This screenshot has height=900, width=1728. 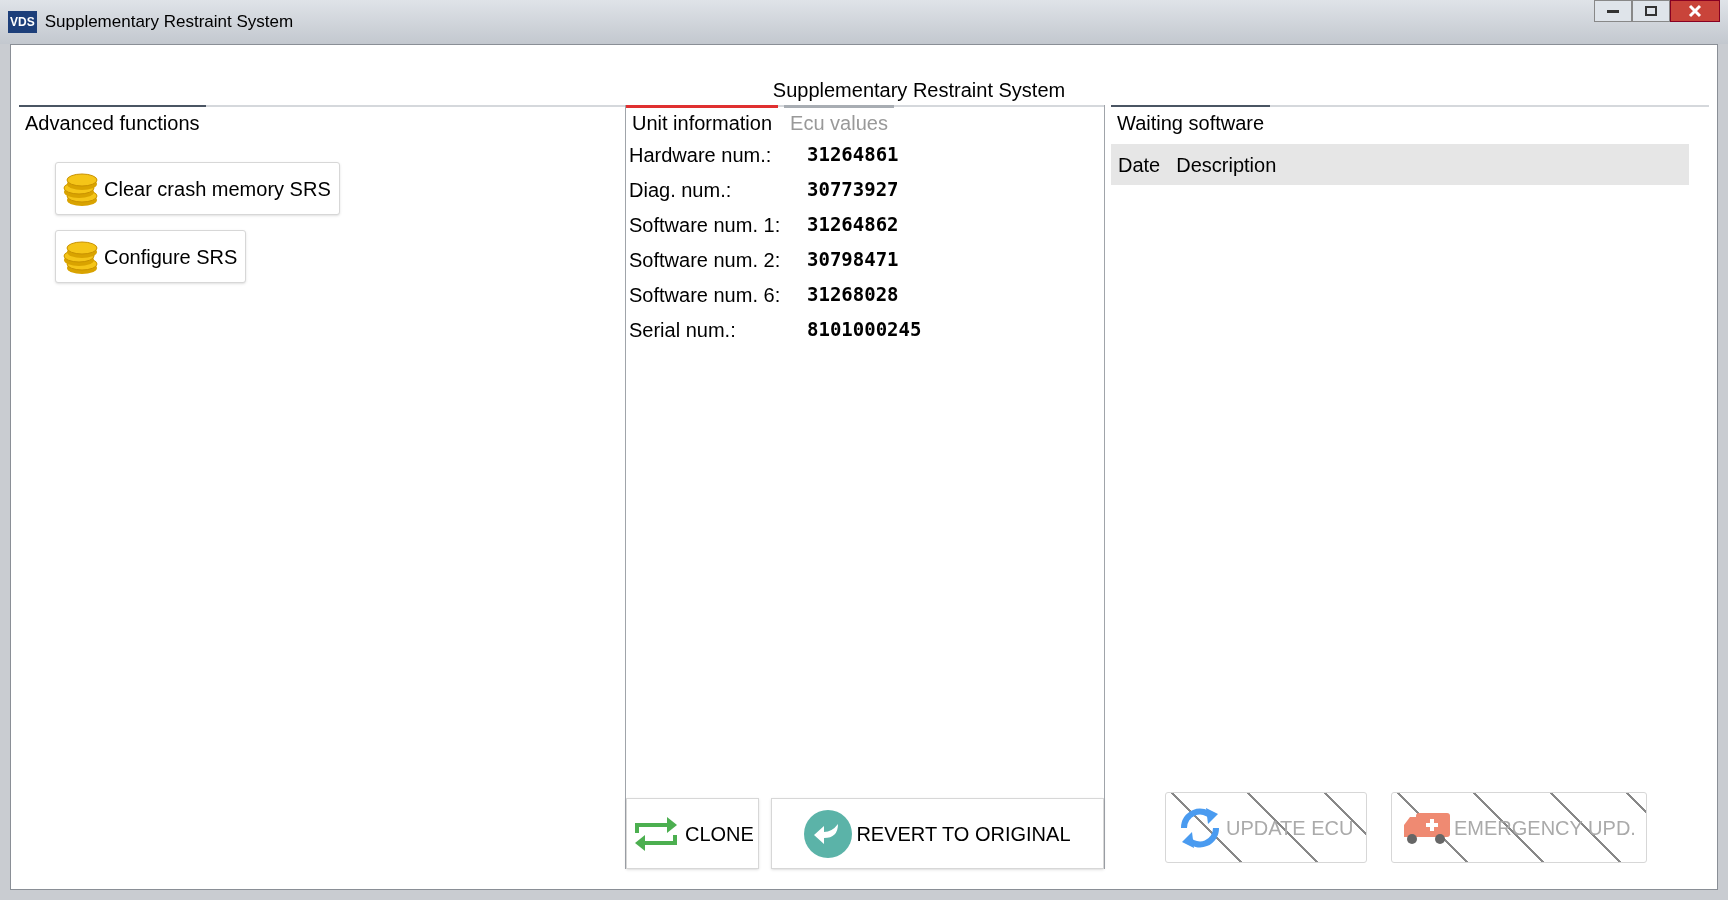 I want to click on field-value: 31264861, so click(x=853, y=154).